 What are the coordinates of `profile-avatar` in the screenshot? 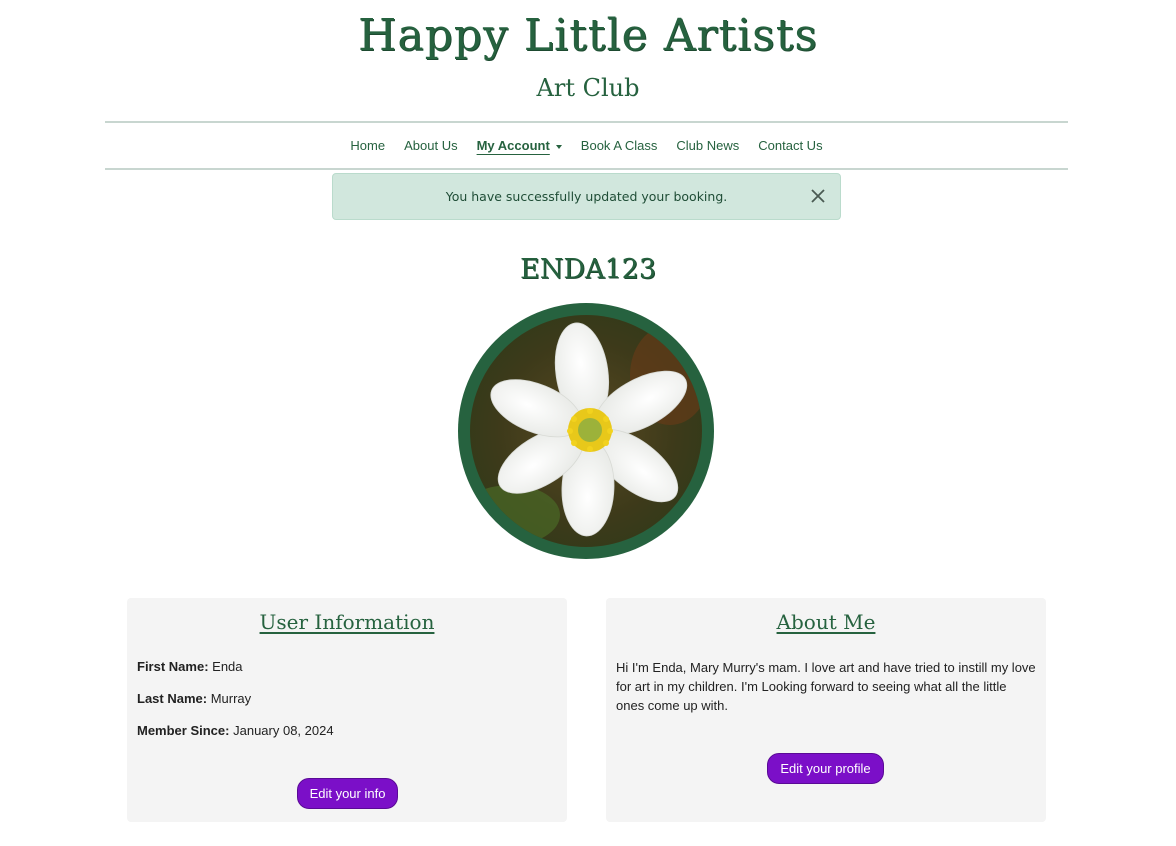 It's located at (586, 431).